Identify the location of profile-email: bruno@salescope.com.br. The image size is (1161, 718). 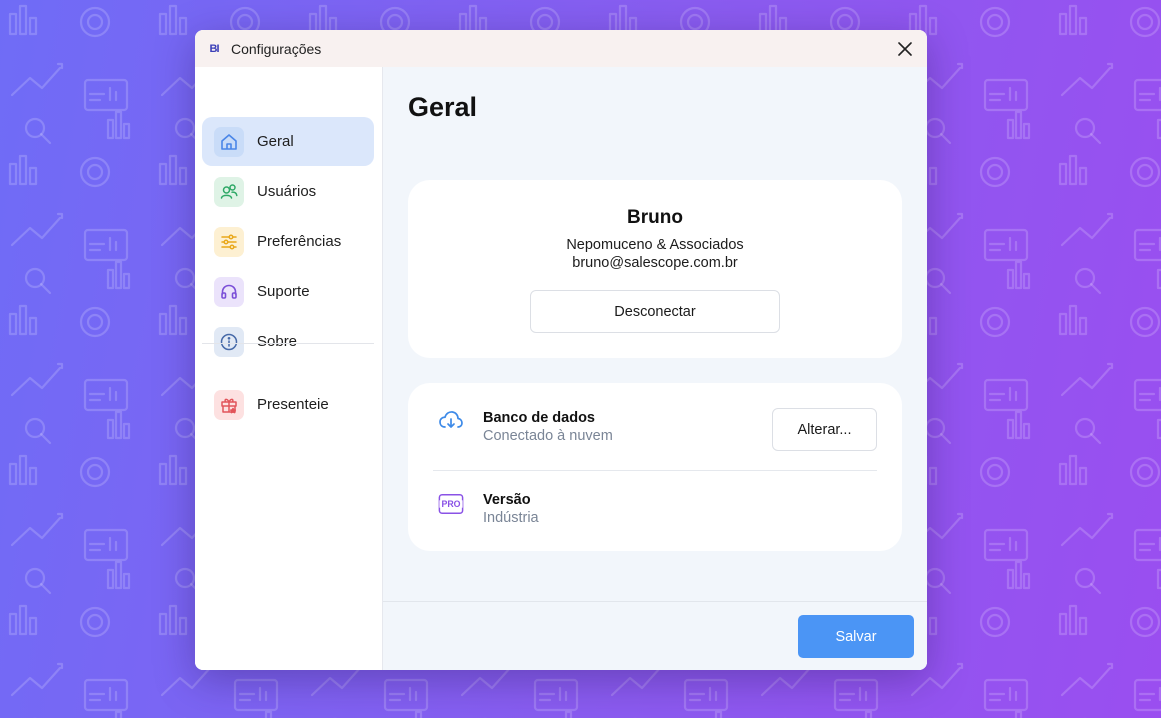
(655, 263).